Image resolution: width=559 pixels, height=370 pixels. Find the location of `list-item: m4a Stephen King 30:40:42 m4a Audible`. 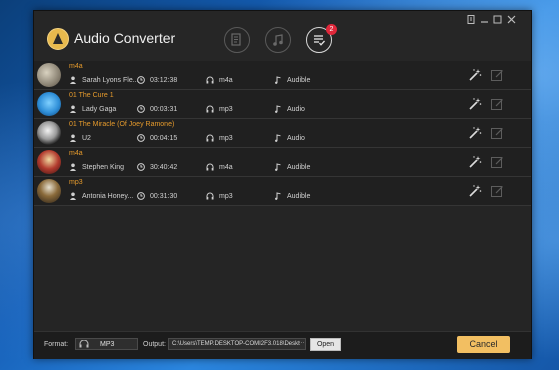

list-item: m4a Stephen King 30:40:42 m4a Audible is located at coordinates (282, 162).